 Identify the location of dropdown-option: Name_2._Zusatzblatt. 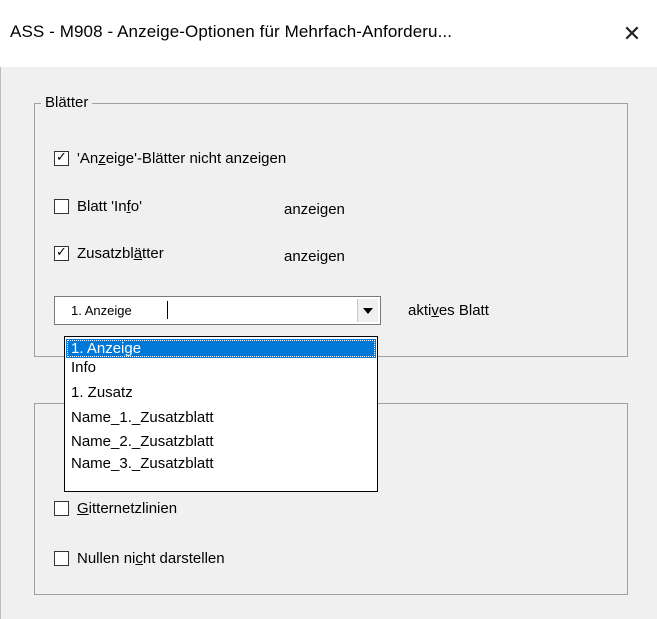
(221, 441).